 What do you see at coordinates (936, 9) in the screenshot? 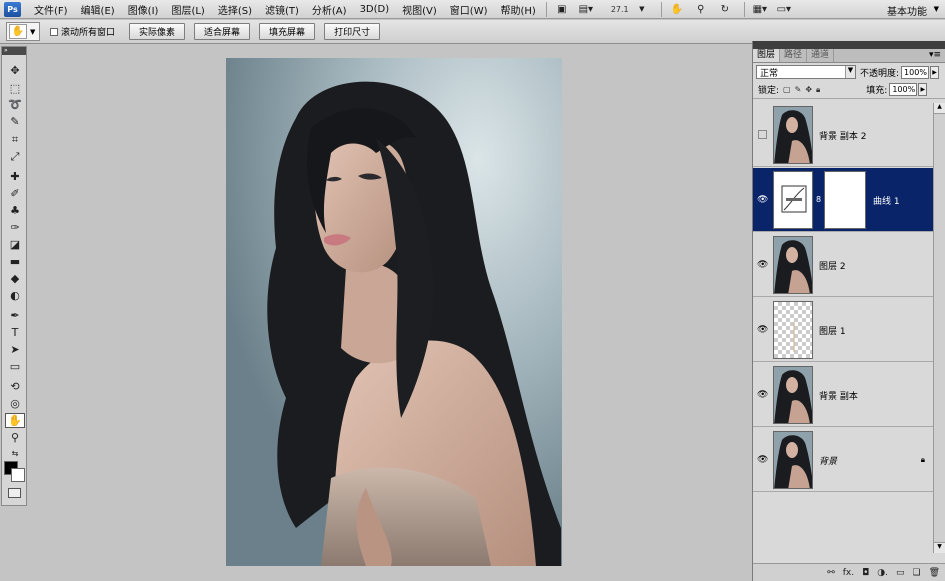
I see `workspace-dropdown-icon: ▼` at bounding box center [936, 9].